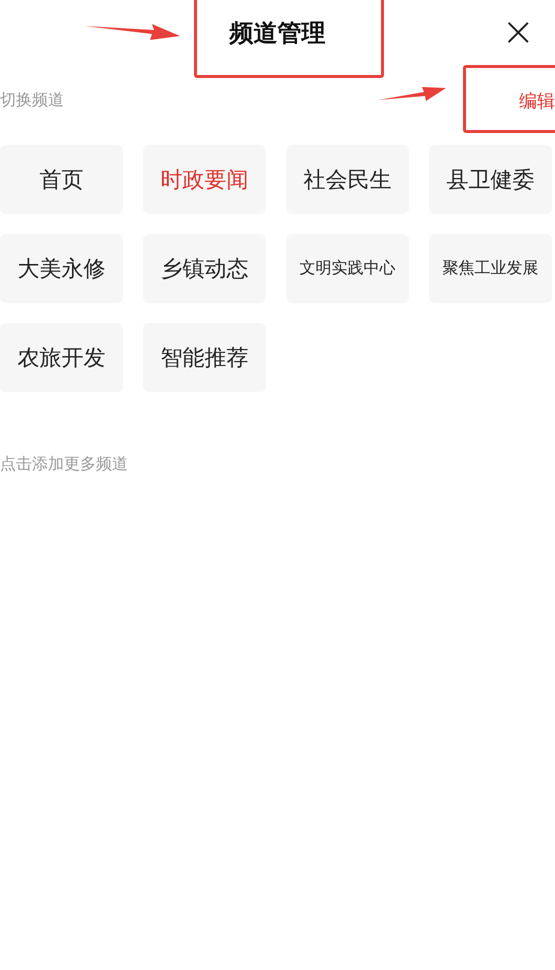  What do you see at coordinates (490, 268) in the screenshot?
I see `channel-tile: 聚焦工业发展` at bounding box center [490, 268].